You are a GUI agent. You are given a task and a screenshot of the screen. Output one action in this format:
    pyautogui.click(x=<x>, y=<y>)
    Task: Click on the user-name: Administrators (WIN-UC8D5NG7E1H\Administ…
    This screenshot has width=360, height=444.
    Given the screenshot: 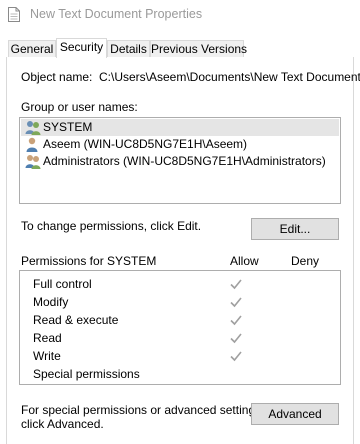 What is the action you would take?
    pyautogui.click(x=184, y=161)
    